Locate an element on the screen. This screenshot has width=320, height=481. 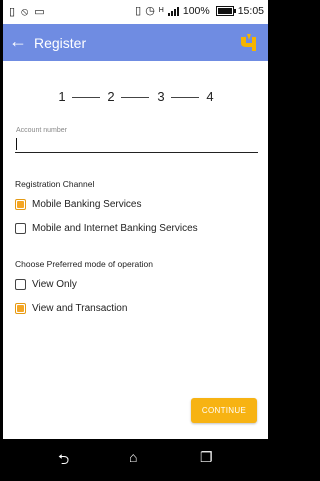
step-3: 3 is located at coordinates (161, 96).